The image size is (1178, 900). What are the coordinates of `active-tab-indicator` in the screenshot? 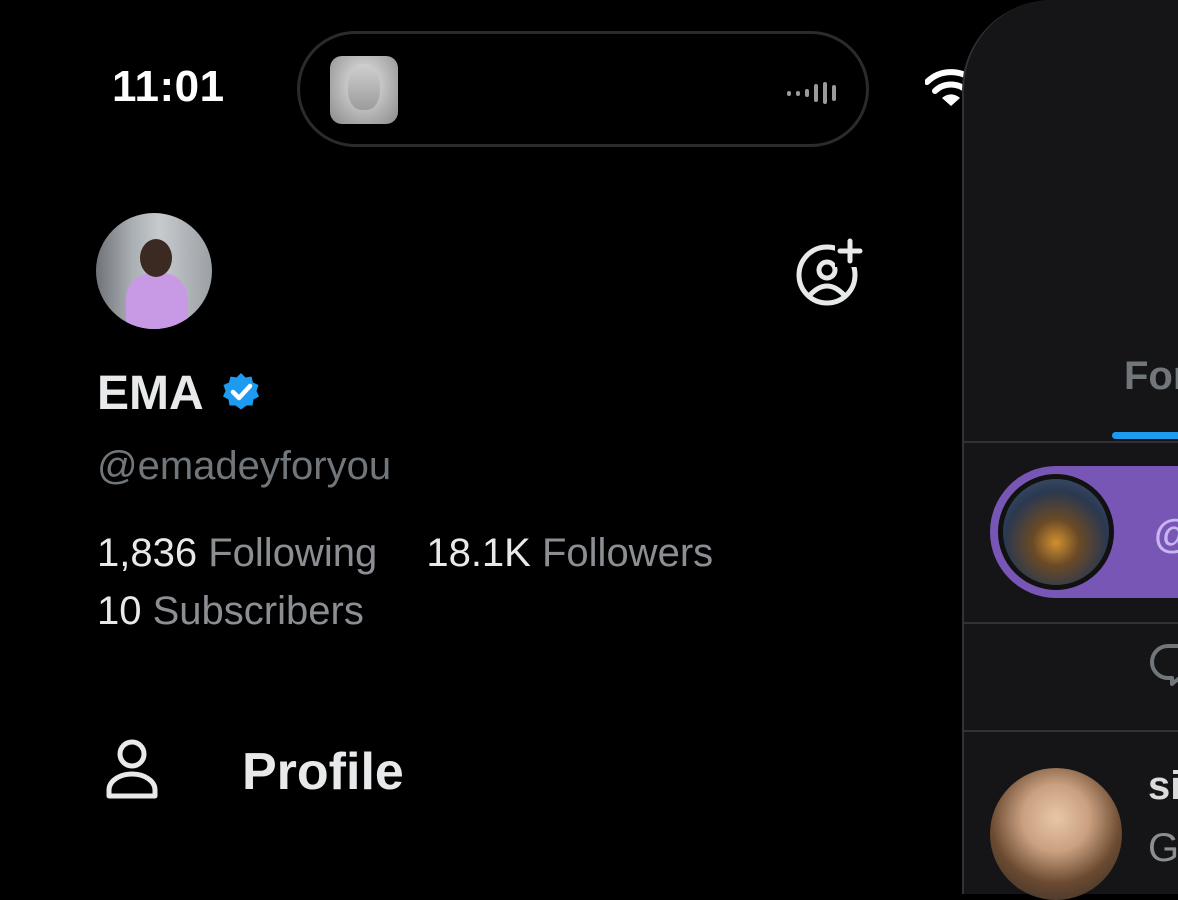 It's located at (1145, 435).